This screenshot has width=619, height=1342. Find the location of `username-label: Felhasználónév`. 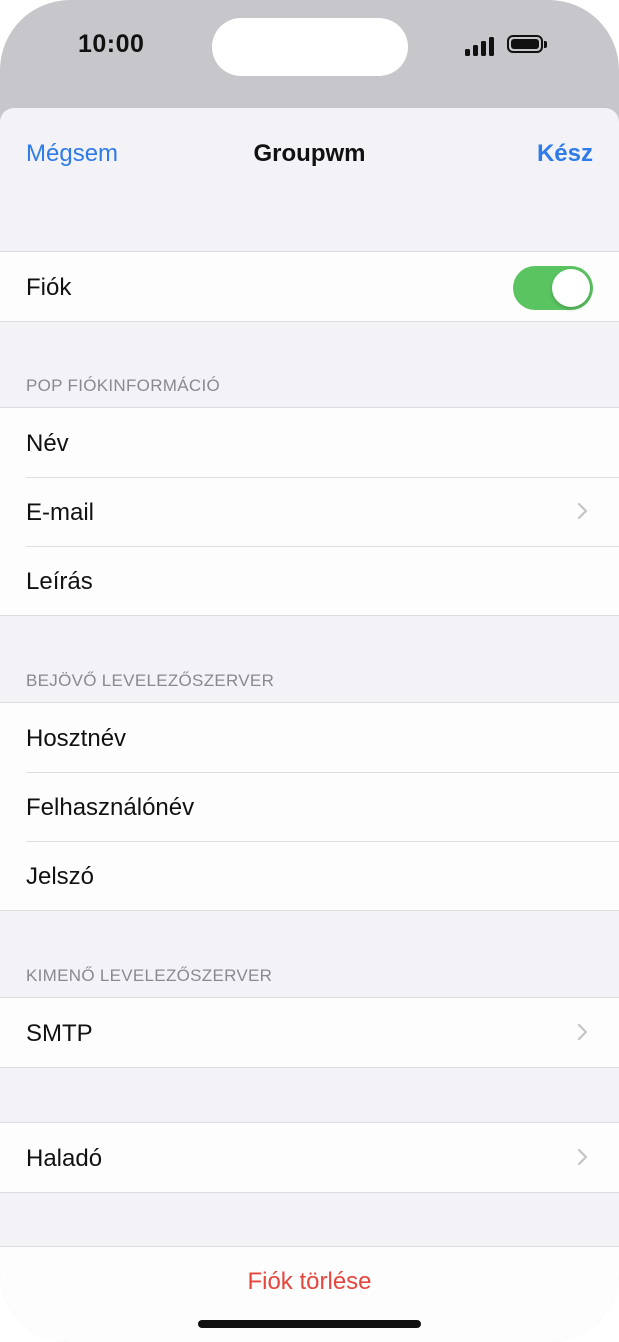

username-label: Felhasználónév is located at coordinates (110, 807).